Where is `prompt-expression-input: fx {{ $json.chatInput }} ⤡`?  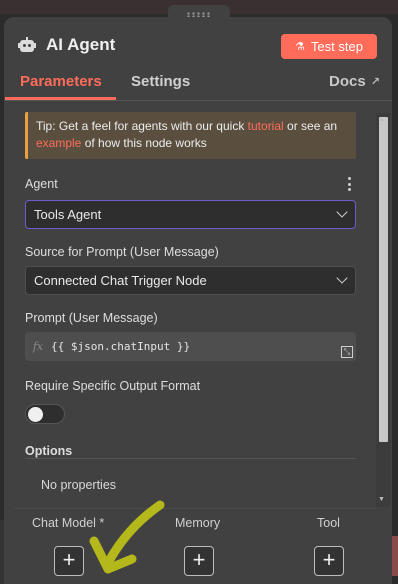 prompt-expression-input: fx {{ $json.chatInput }} ⤡ is located at coordinates (190, 346).